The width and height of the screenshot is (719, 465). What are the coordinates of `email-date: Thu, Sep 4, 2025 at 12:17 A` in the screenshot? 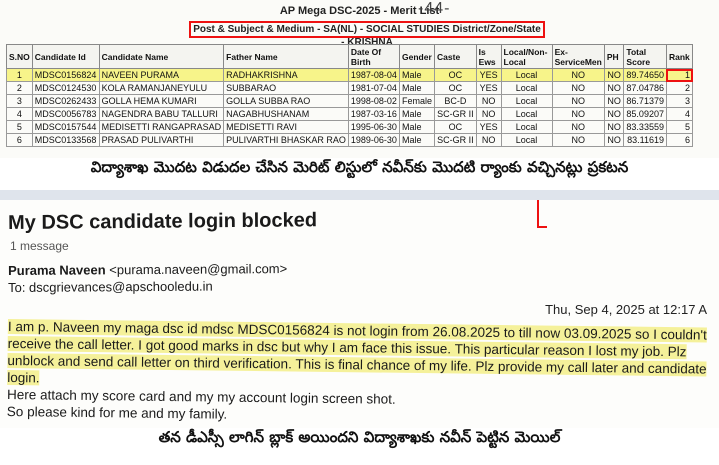 It's located at (626, 309).